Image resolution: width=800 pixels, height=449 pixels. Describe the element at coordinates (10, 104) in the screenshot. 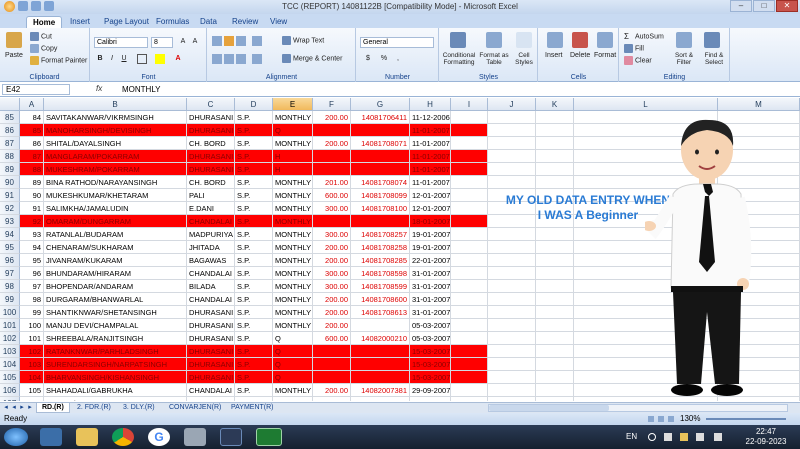

I see `select-all-corner` at that location.